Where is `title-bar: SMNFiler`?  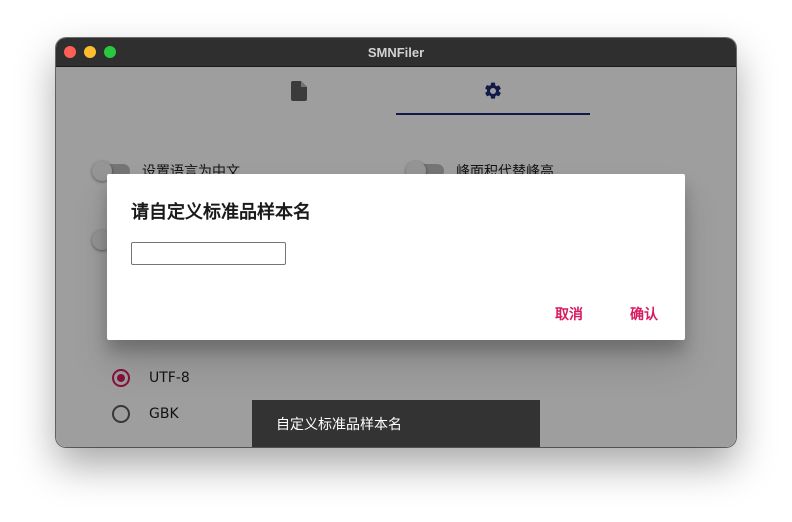 title-bar: SMNFiler is located at coordinates (396, 52).